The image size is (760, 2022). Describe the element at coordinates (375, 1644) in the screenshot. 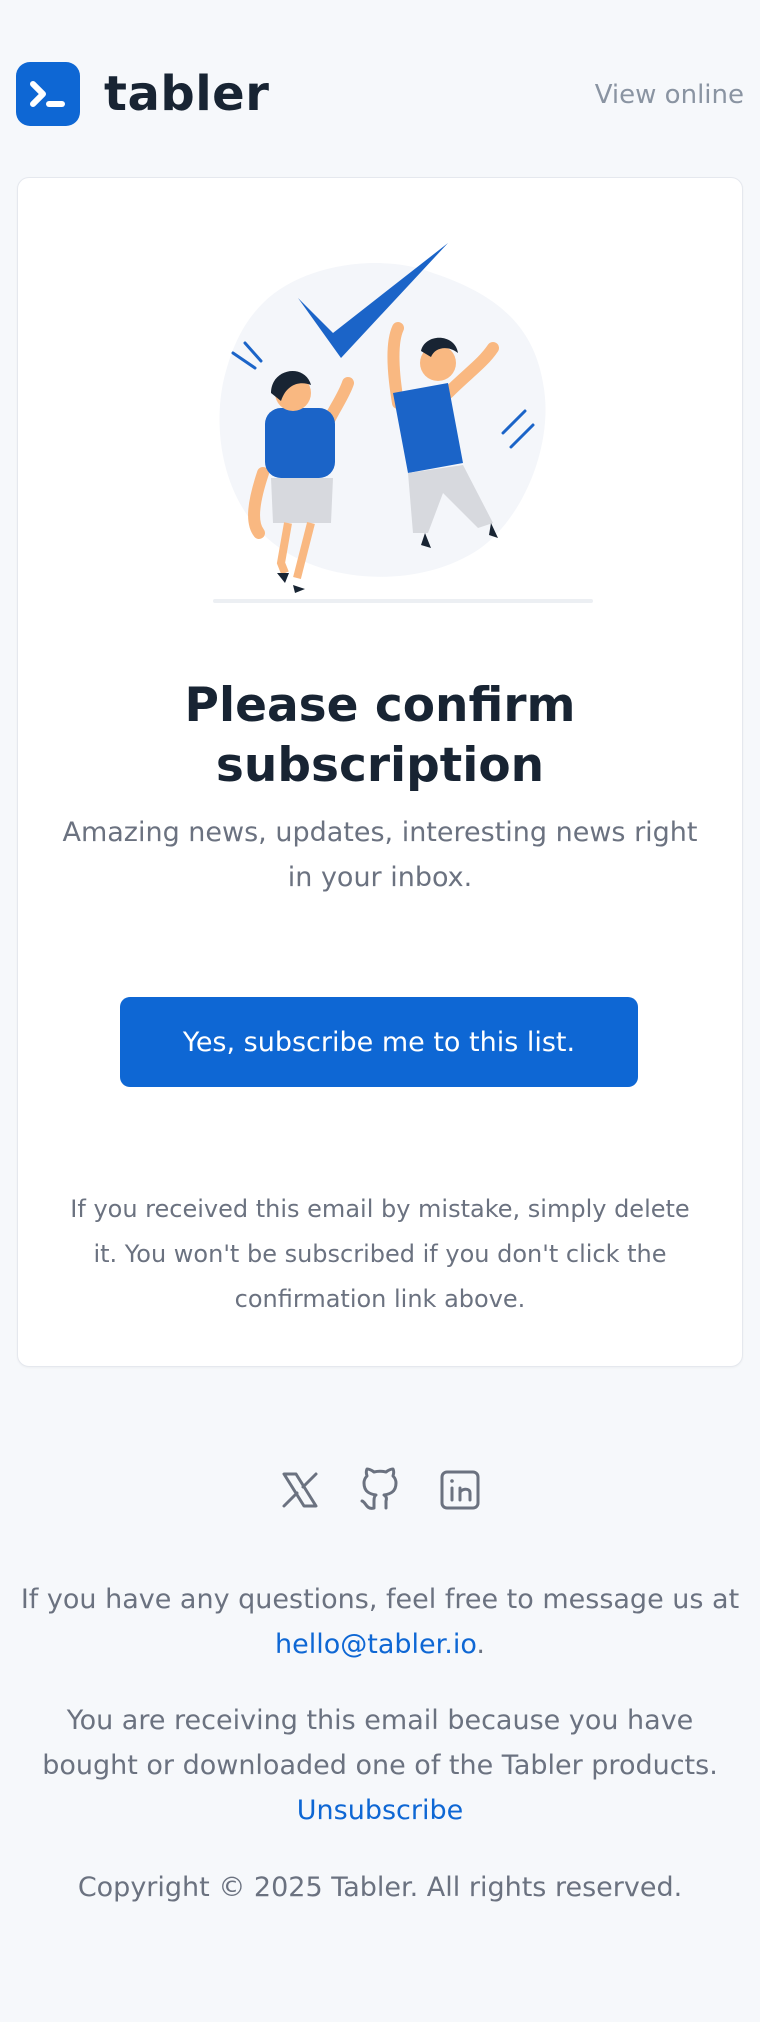

I see `contact-email-link: hello@tabler.io` at that location.